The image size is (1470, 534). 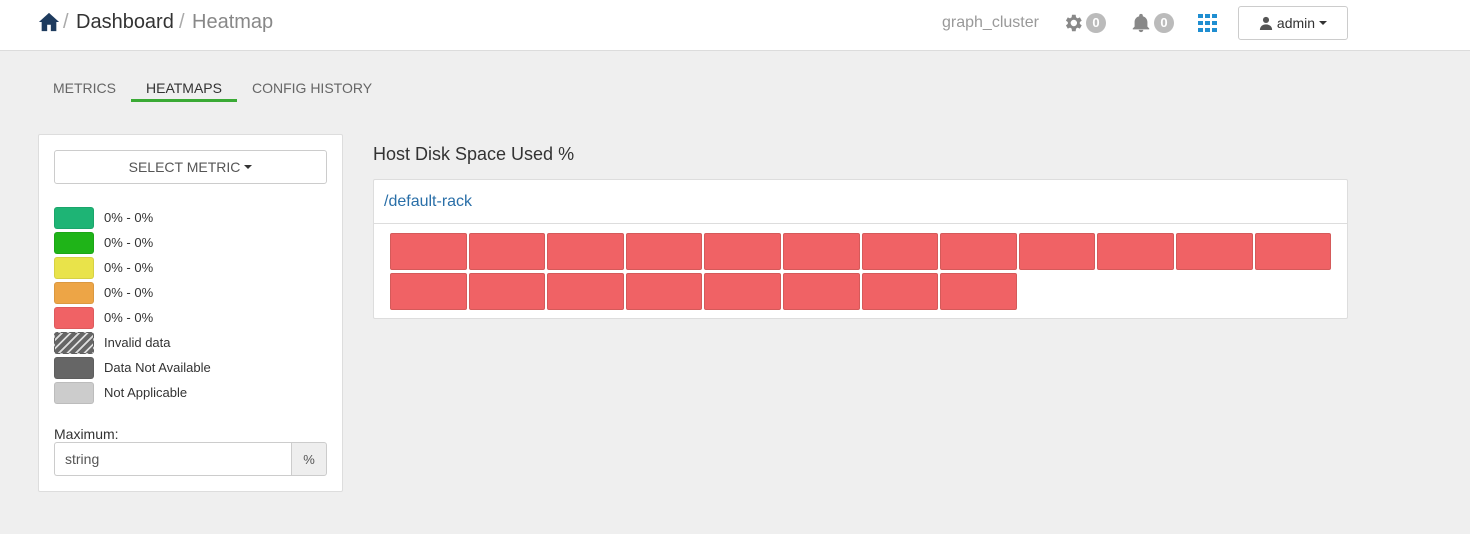 I want to click on maximum-label: Maximum:, so click(x=86, y=434).